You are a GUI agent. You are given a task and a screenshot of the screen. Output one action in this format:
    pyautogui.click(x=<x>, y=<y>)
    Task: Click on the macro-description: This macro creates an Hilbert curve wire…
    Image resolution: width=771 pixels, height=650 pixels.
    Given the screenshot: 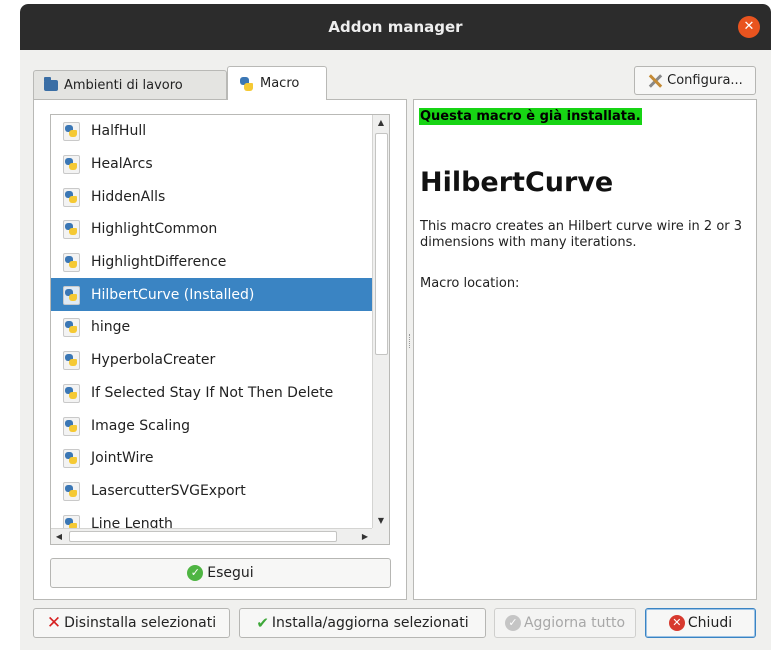 What is the action you would take?
    pyautogui.click(x=581, y=234)
    